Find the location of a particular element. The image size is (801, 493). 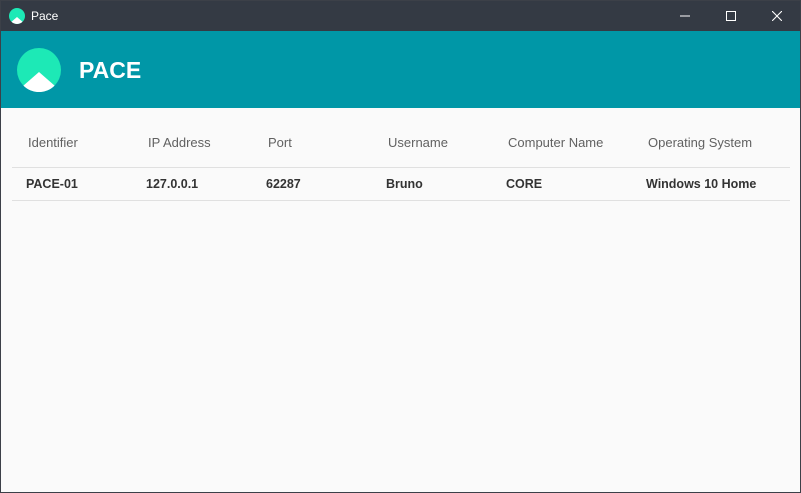

maximize-button is located at coordinates (731, 16).